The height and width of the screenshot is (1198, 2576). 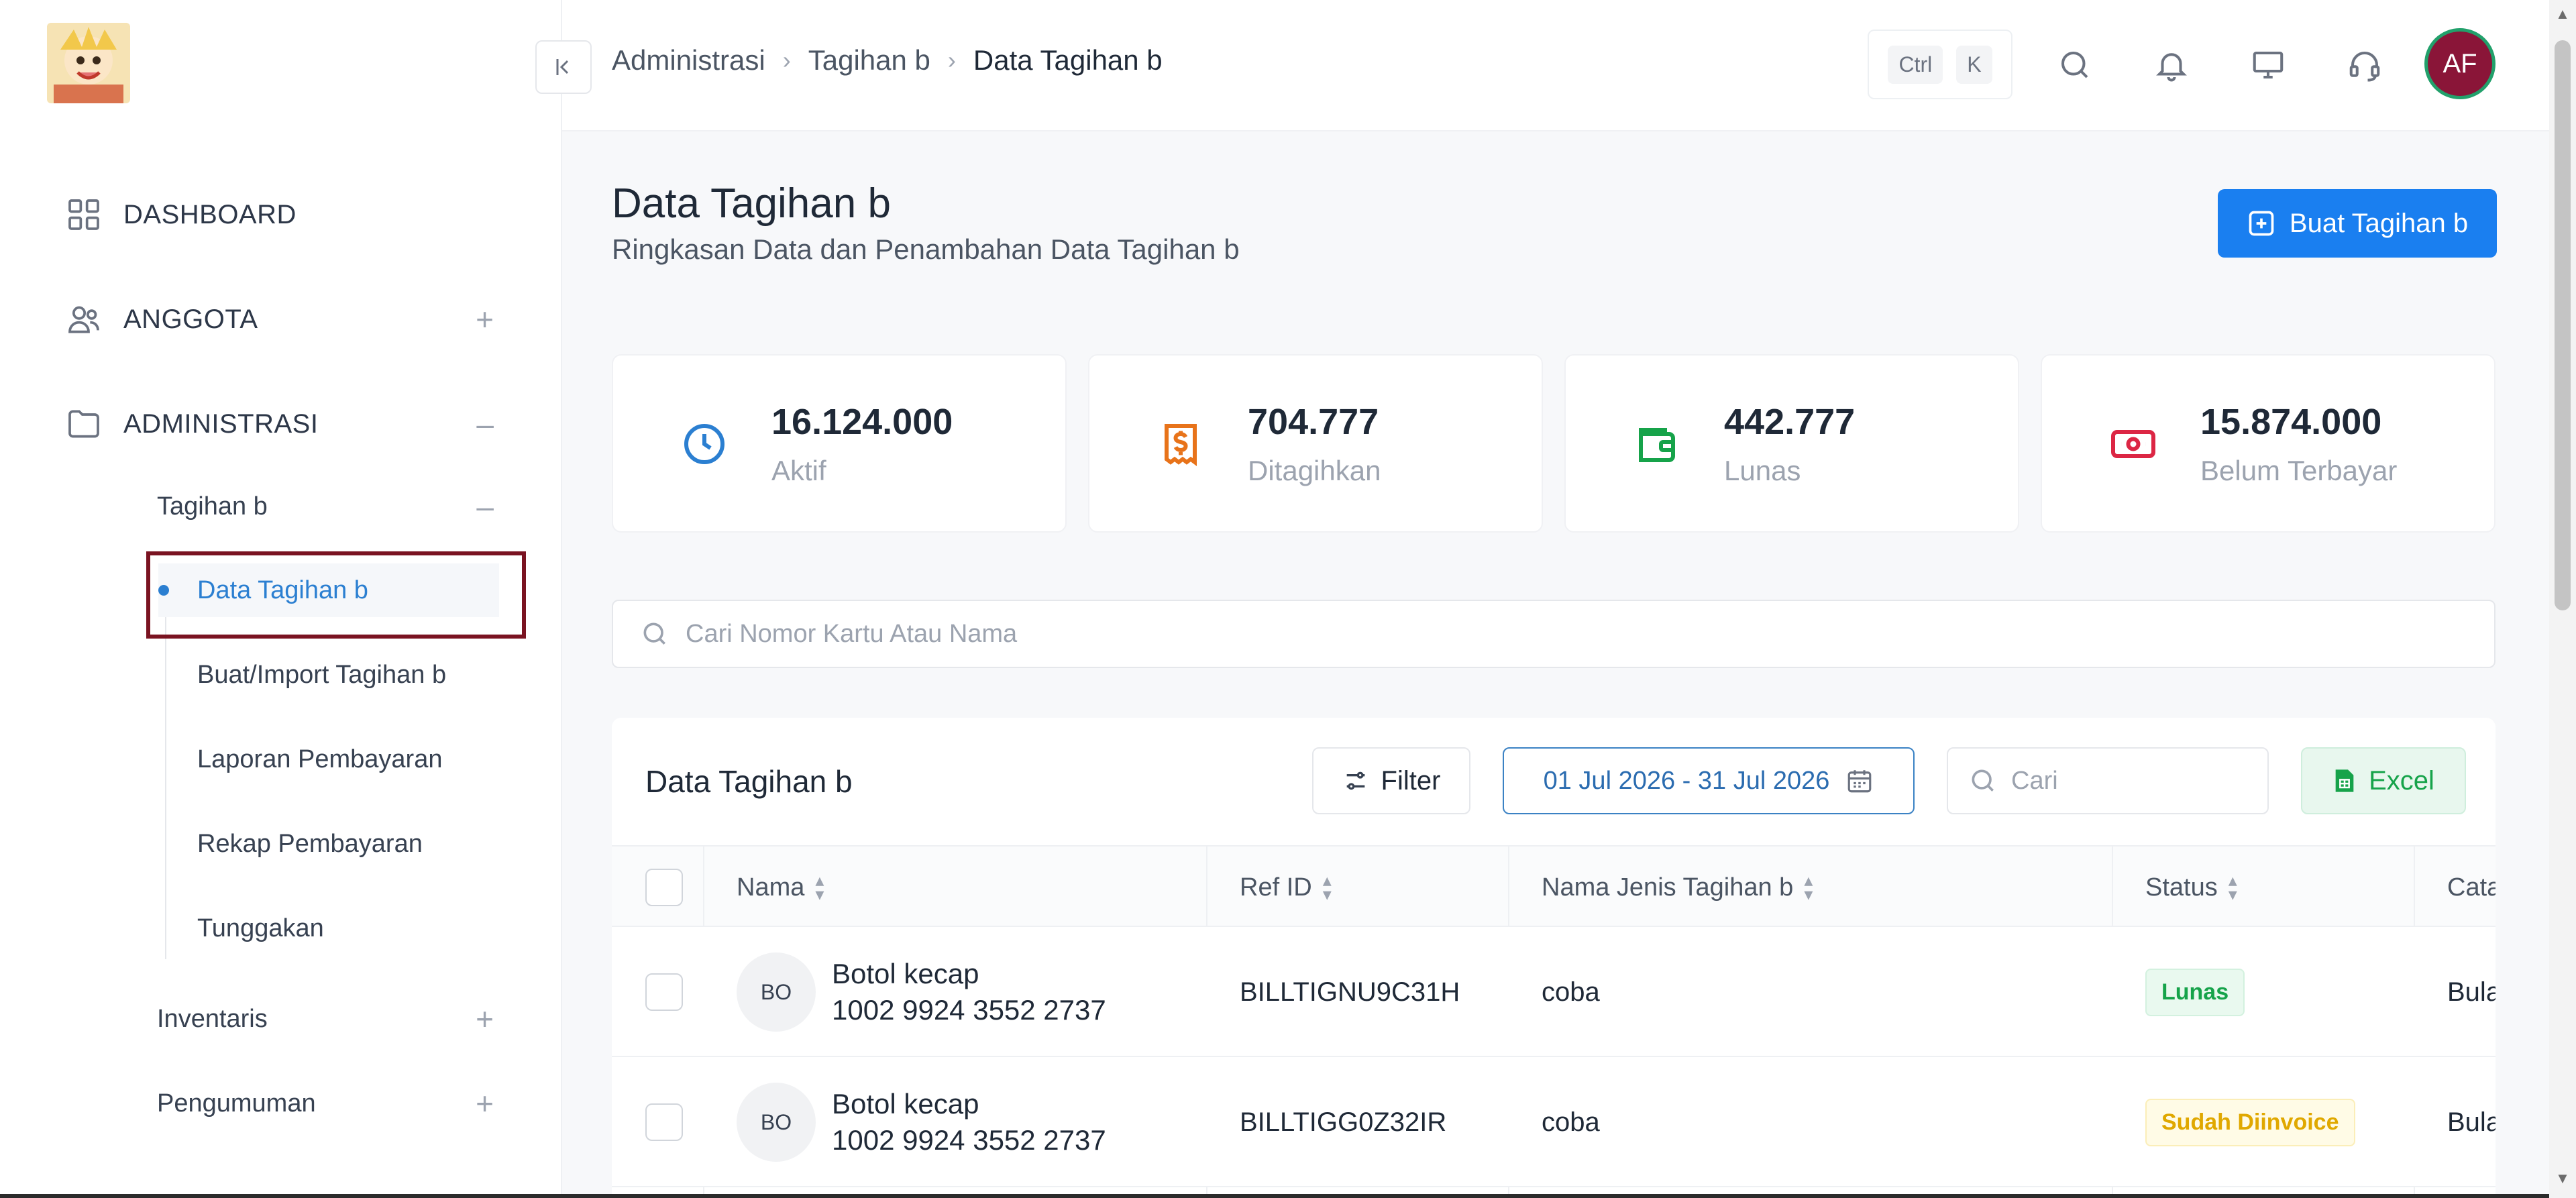 I want to click on nav-tagihan-b-label: Tagihan b, so click(x=212, y=506).